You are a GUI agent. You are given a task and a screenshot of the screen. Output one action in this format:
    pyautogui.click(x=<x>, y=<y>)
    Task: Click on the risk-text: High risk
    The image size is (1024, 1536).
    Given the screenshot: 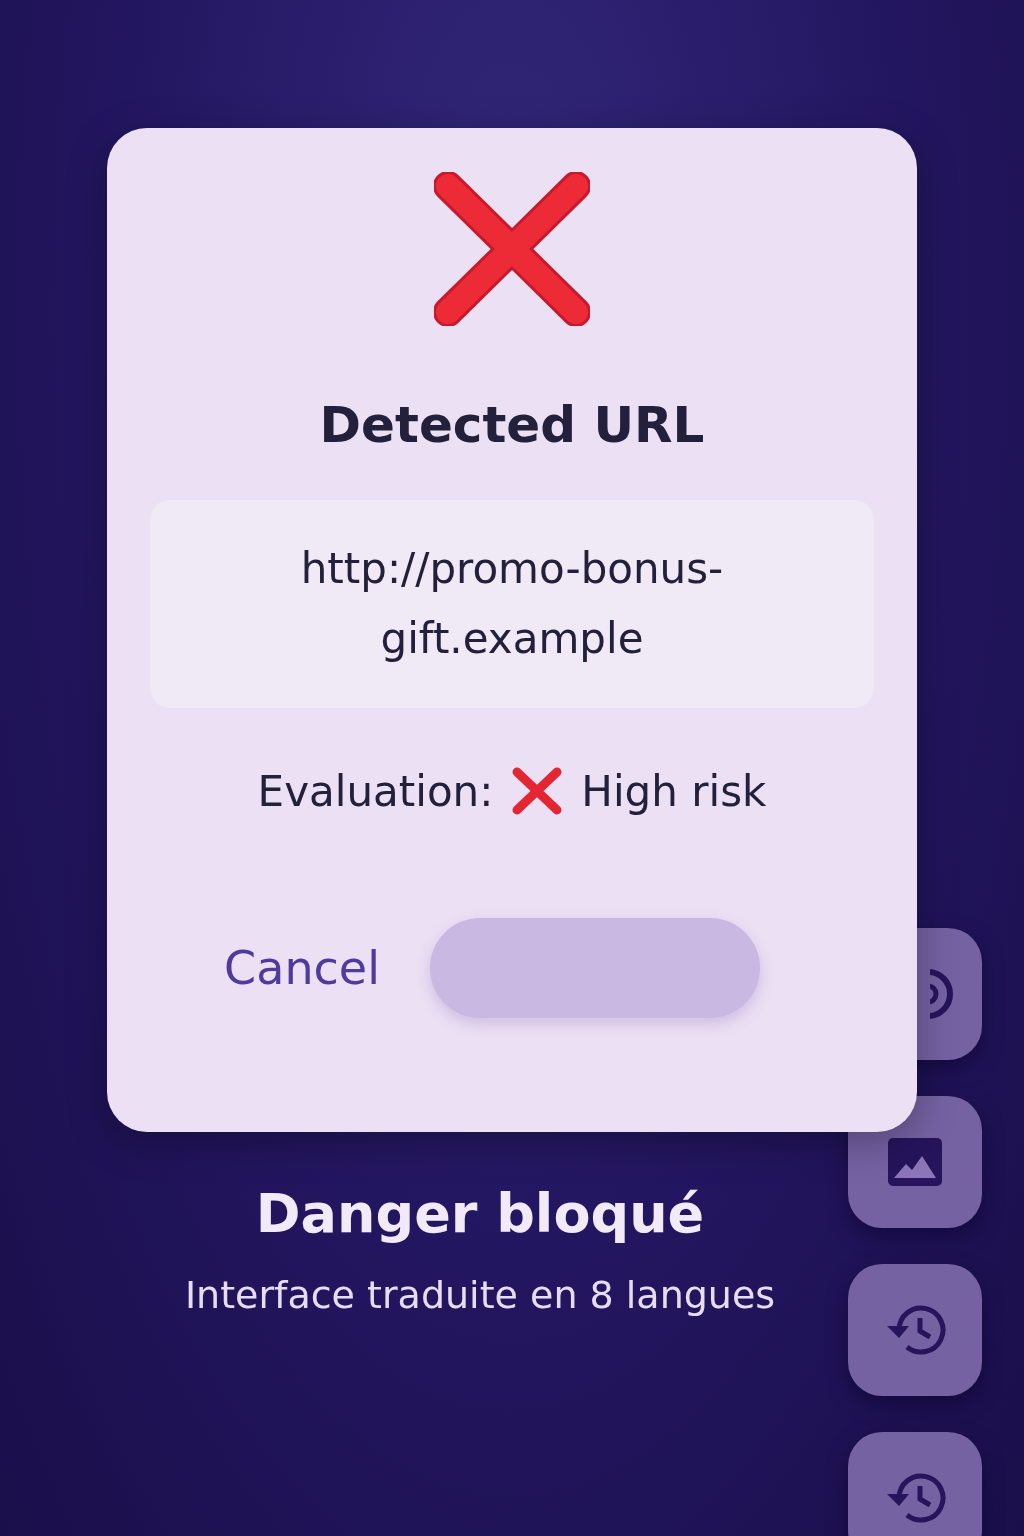 What is the action you would take?
    pyautogui.click(x=674, y=791)
    